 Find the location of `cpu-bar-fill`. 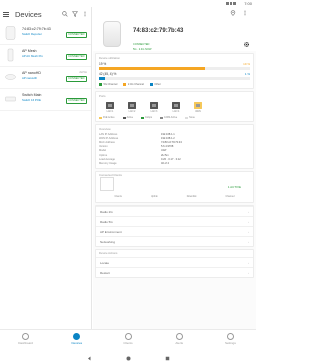

cpu-bar-fill is located at coordinates (152, 68).